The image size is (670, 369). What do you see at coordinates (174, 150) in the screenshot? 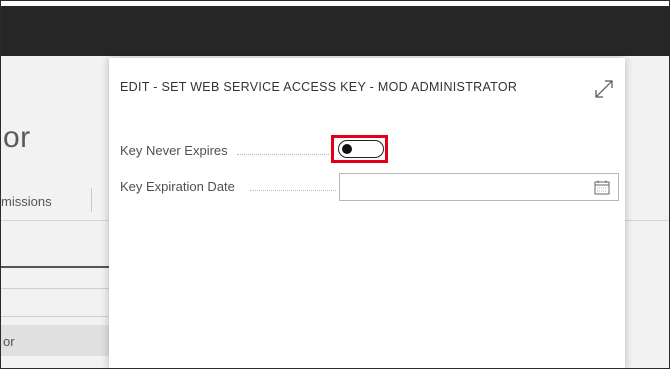
I see `key-never-expires-label: Key Never Expires` at bounding box center [174, 150].